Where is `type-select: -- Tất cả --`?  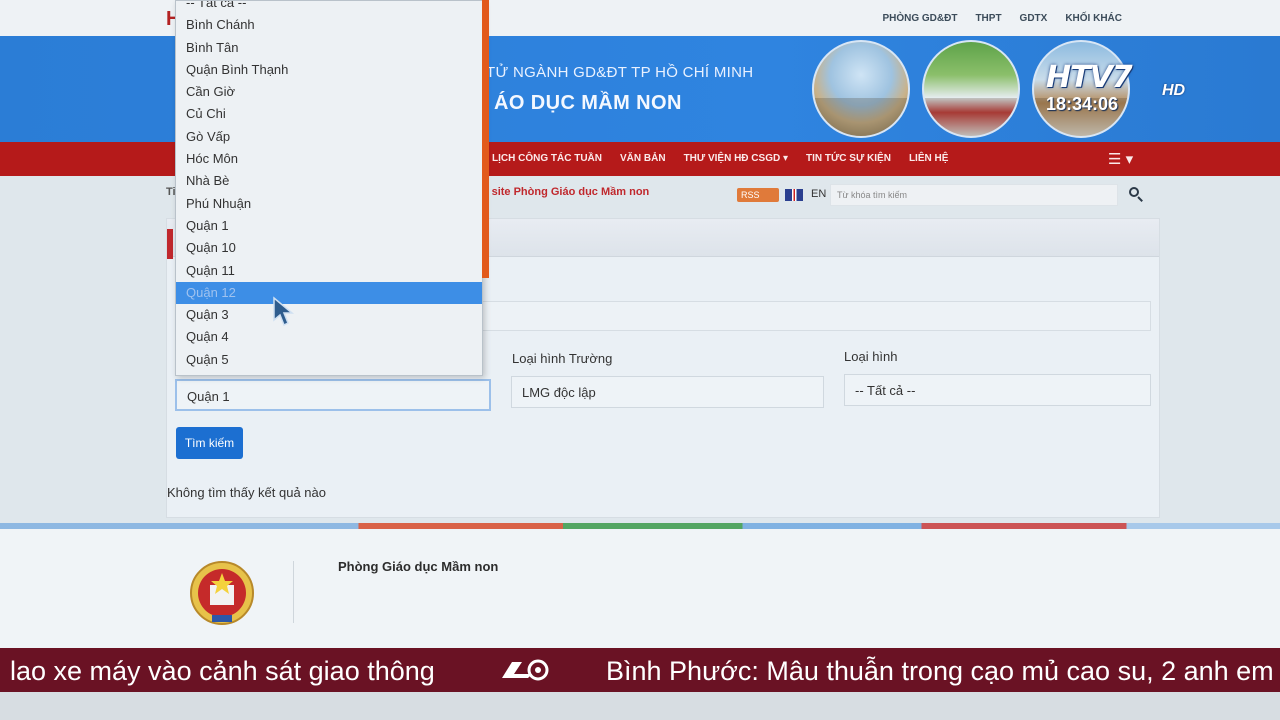 type-select: -- Tất cả -- is located at coordinates (997, 390).